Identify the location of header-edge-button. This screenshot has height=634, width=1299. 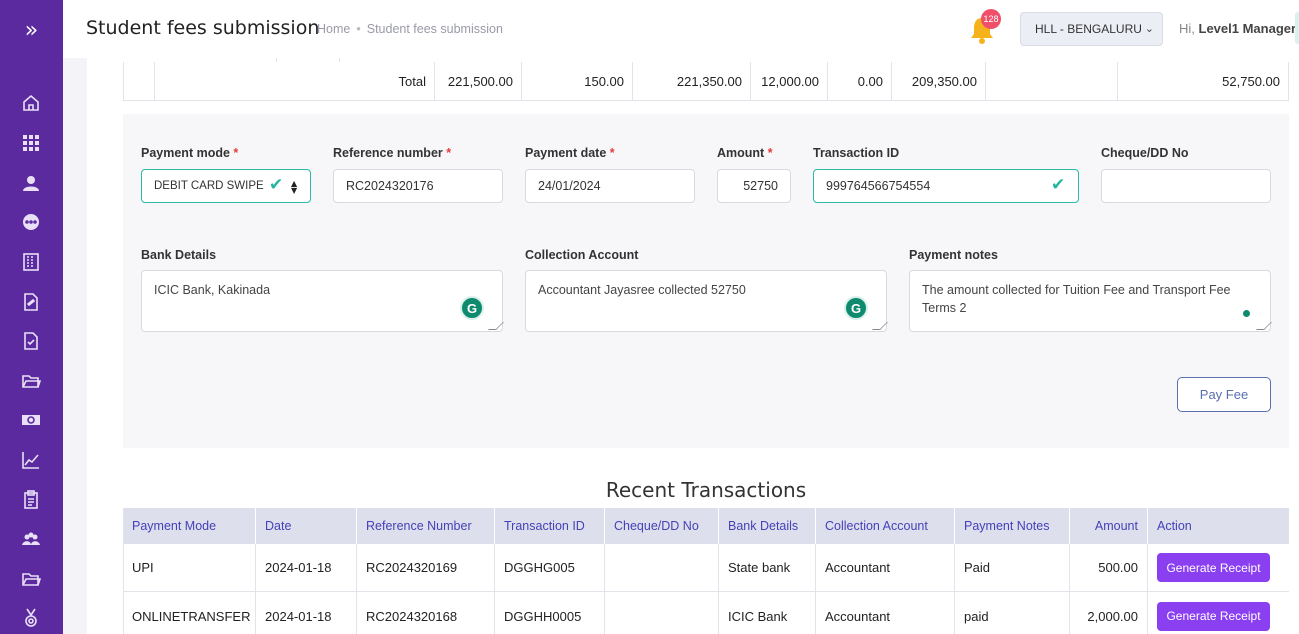
(1297, 28).